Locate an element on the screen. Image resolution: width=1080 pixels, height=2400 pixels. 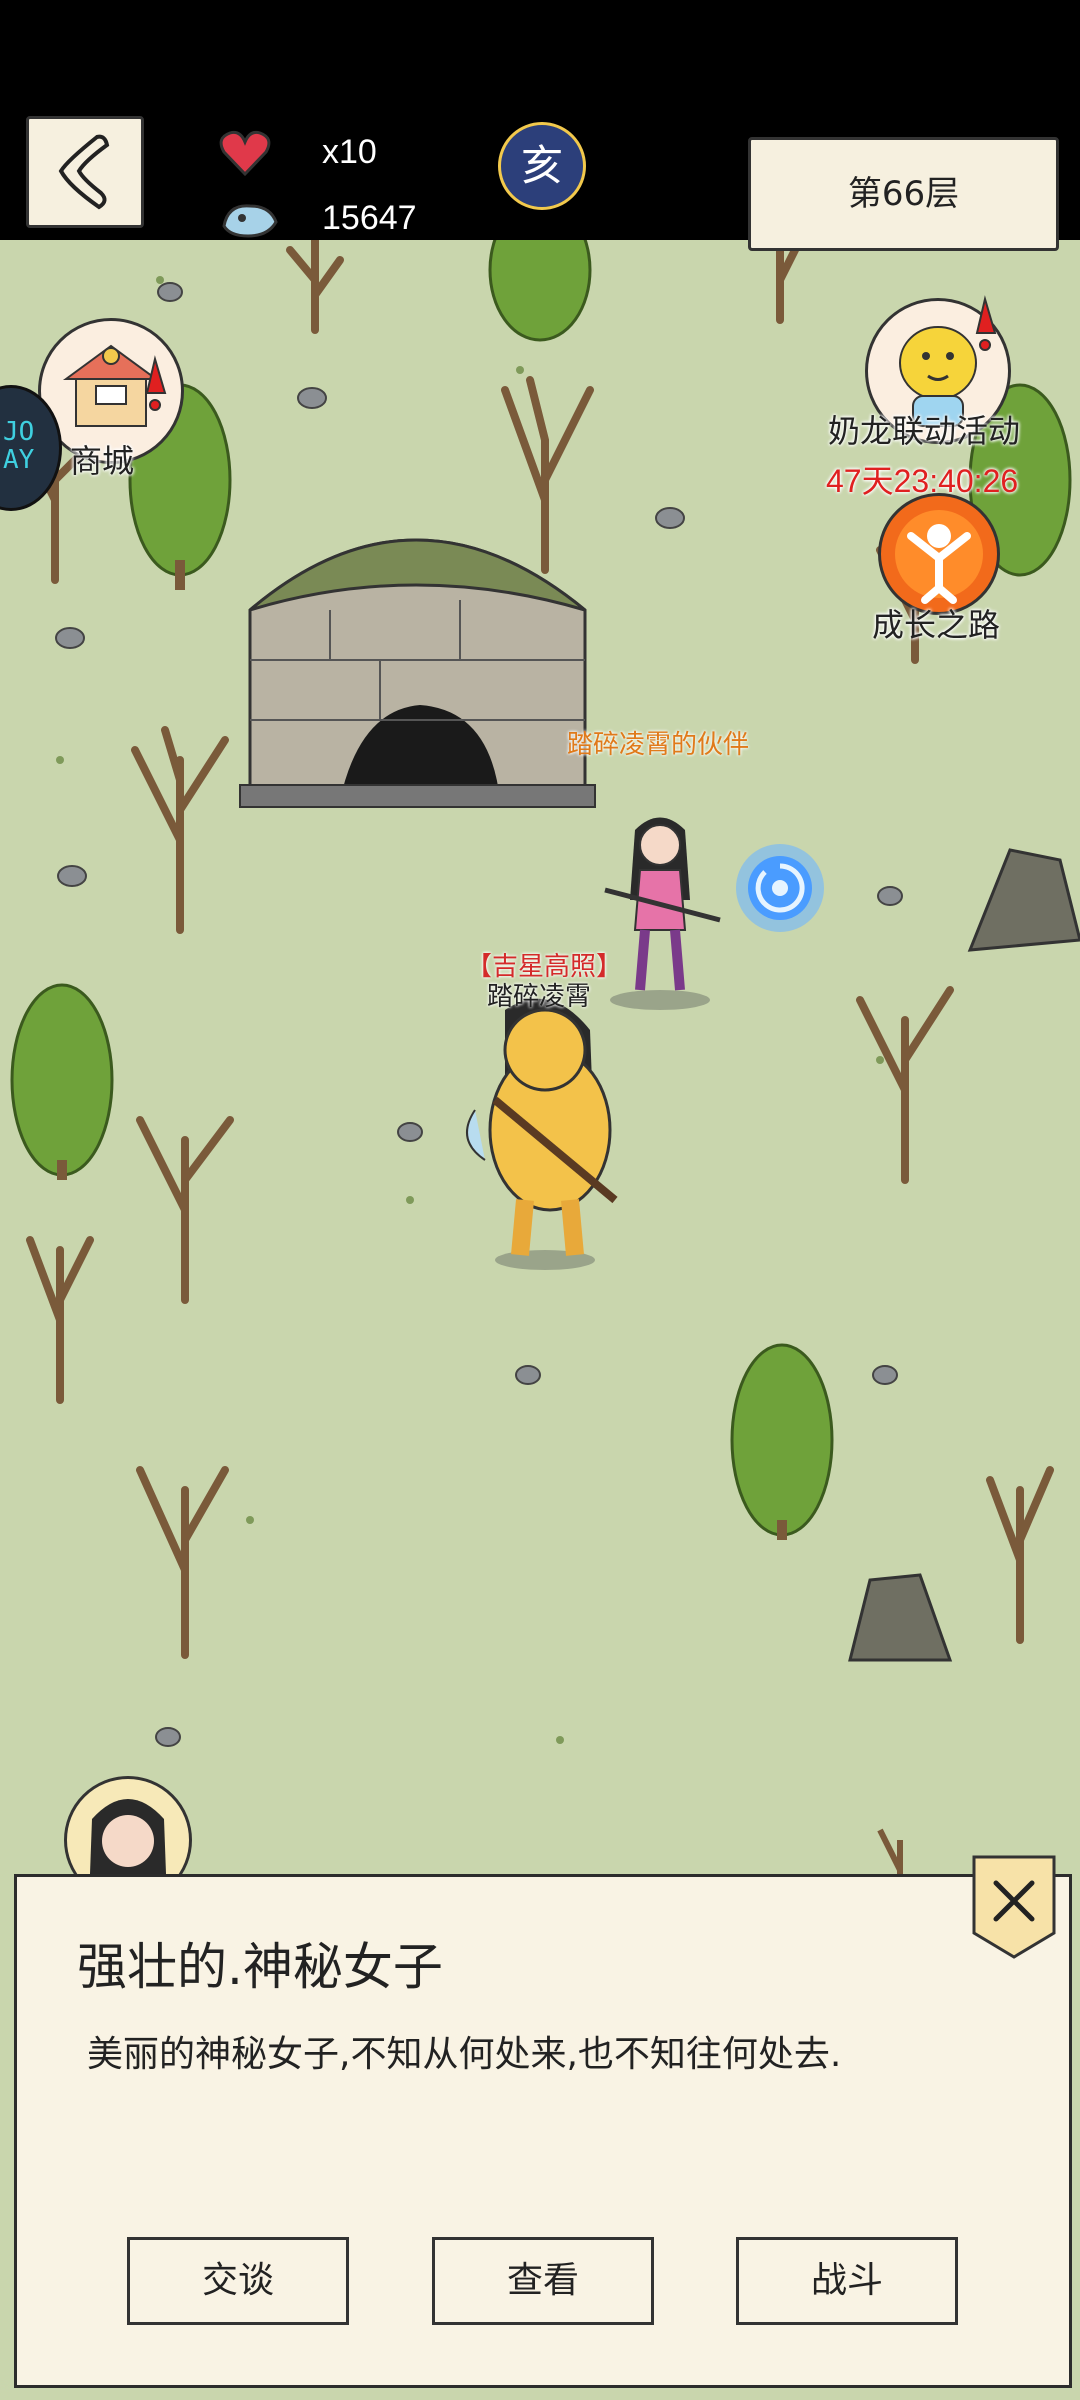
growth-button is located at coordinates (939, 554).